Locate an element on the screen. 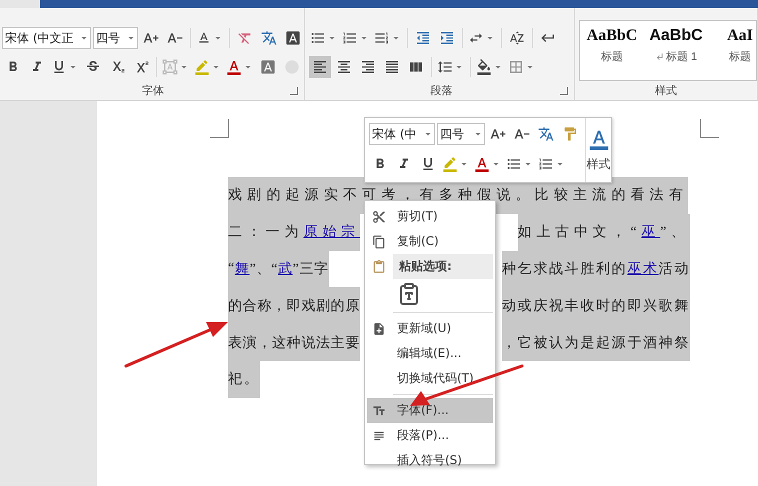 The image size is (758, 486). menu-item: 复制(C) is located at coordinates (430, 241).